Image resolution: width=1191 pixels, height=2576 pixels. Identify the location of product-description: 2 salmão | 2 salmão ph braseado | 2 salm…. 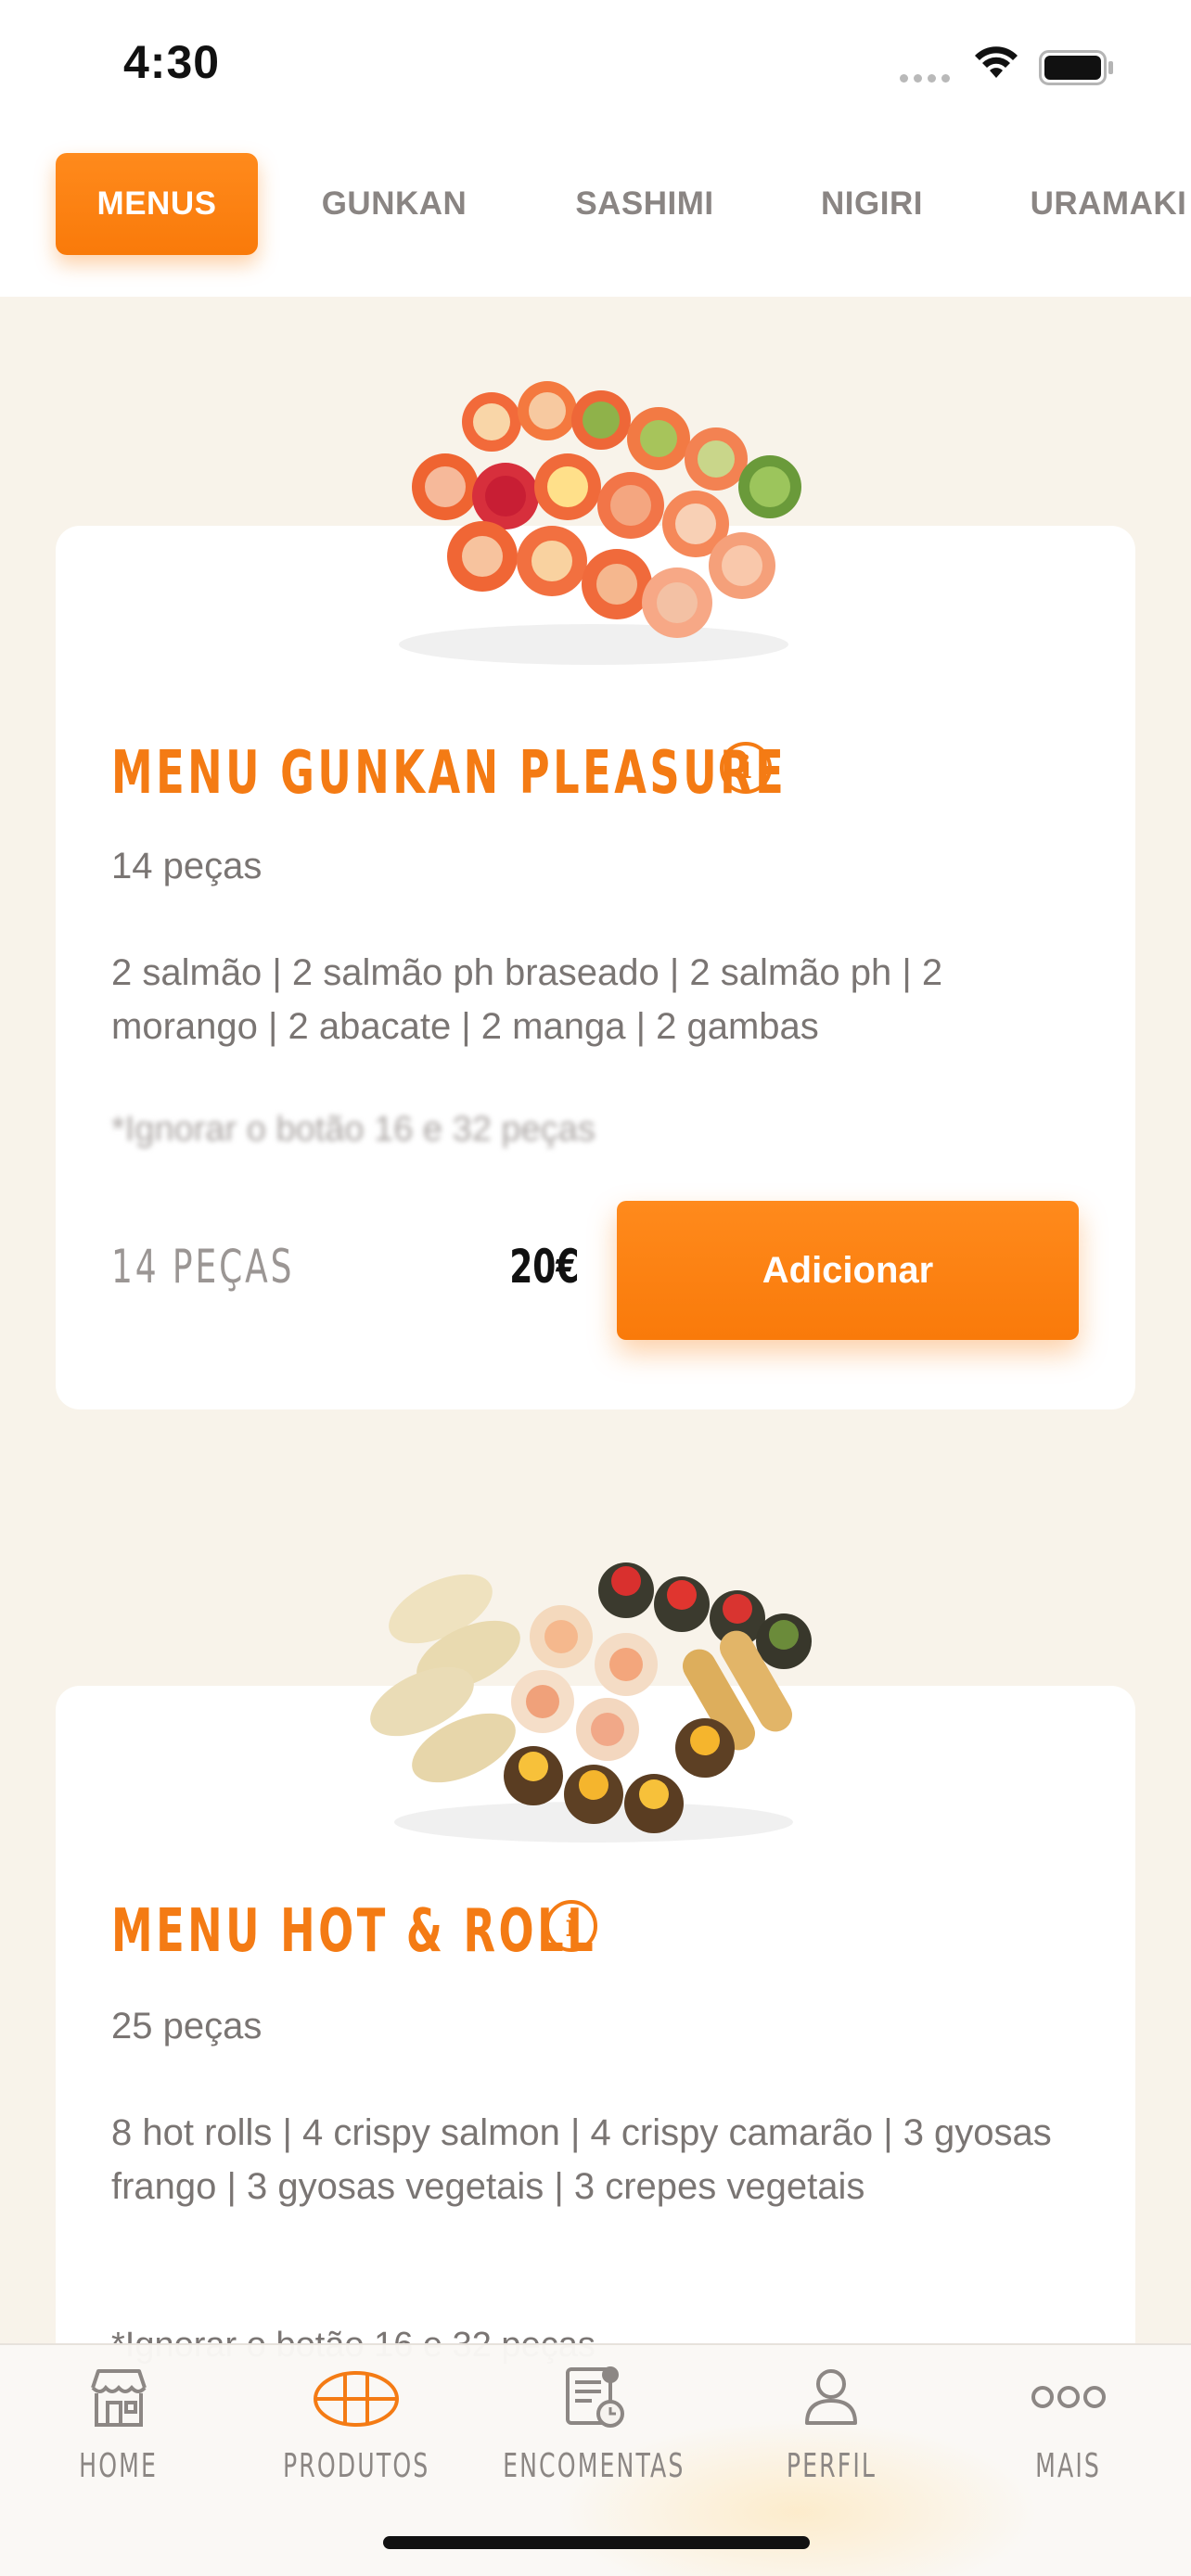
(527, 999).